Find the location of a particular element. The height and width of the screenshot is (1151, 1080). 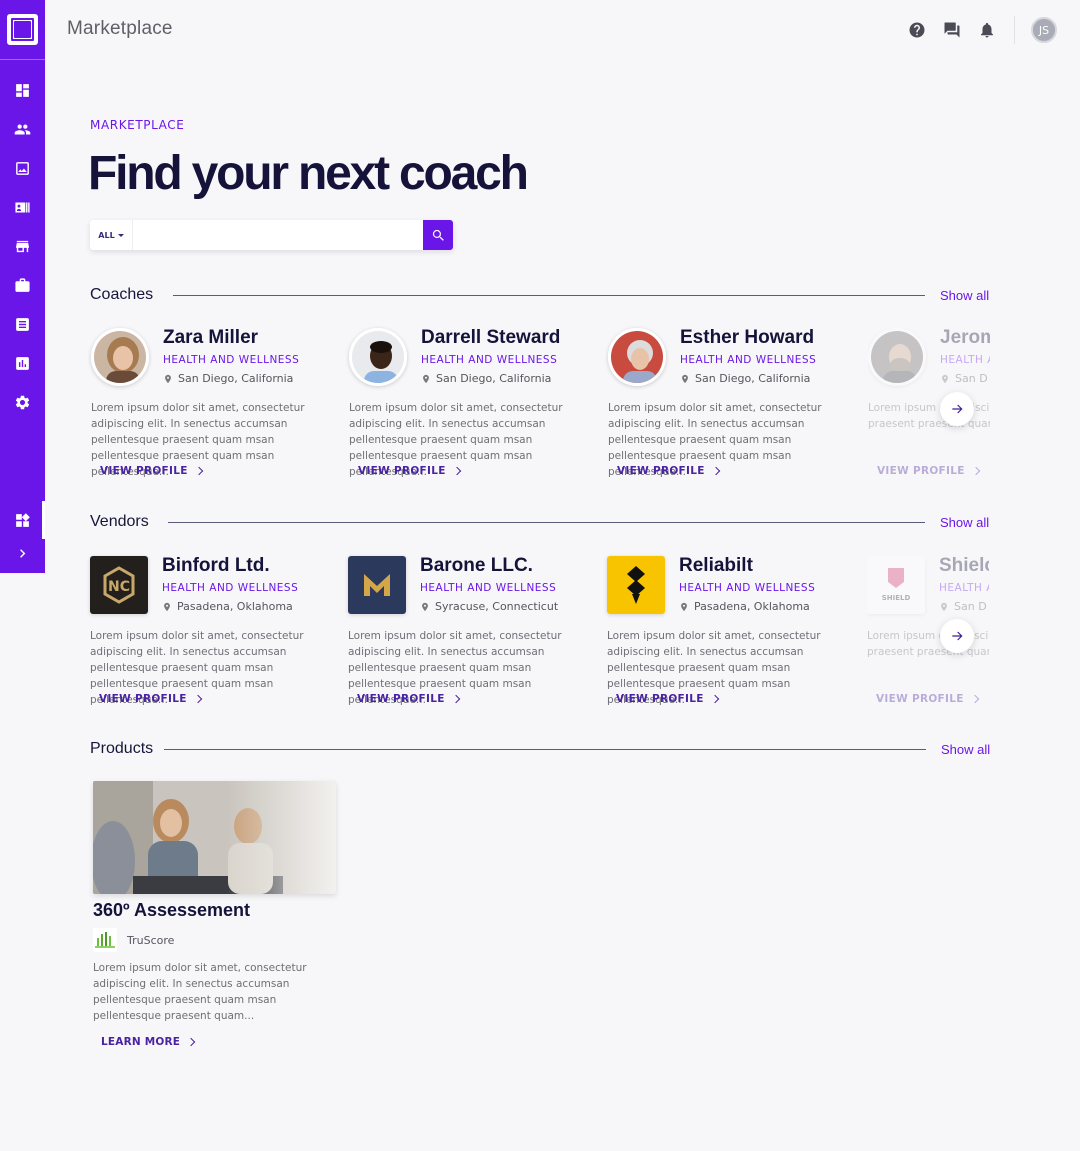

search-button is located at coordinates (438, 235).